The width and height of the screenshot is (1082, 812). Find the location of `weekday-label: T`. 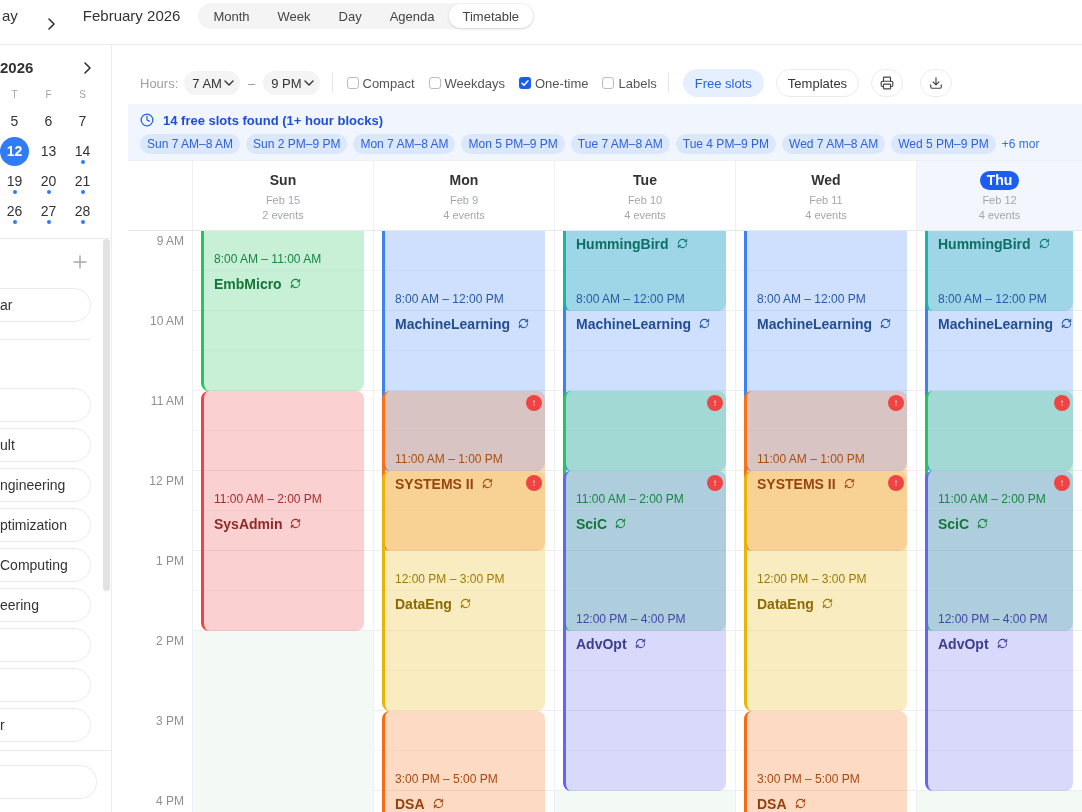

weekday-label: T is located at coordinates (14, 95).